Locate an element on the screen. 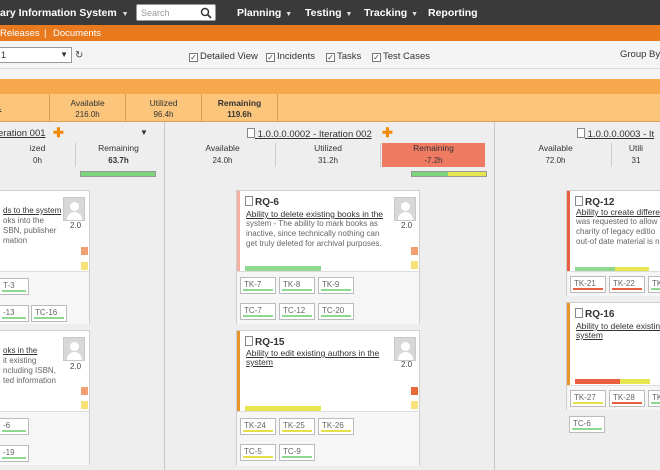 The width and height of the screenshot is (660, 470). test-cases-checkbox: ✓ Test Cases is located at coordinates (401, 56).